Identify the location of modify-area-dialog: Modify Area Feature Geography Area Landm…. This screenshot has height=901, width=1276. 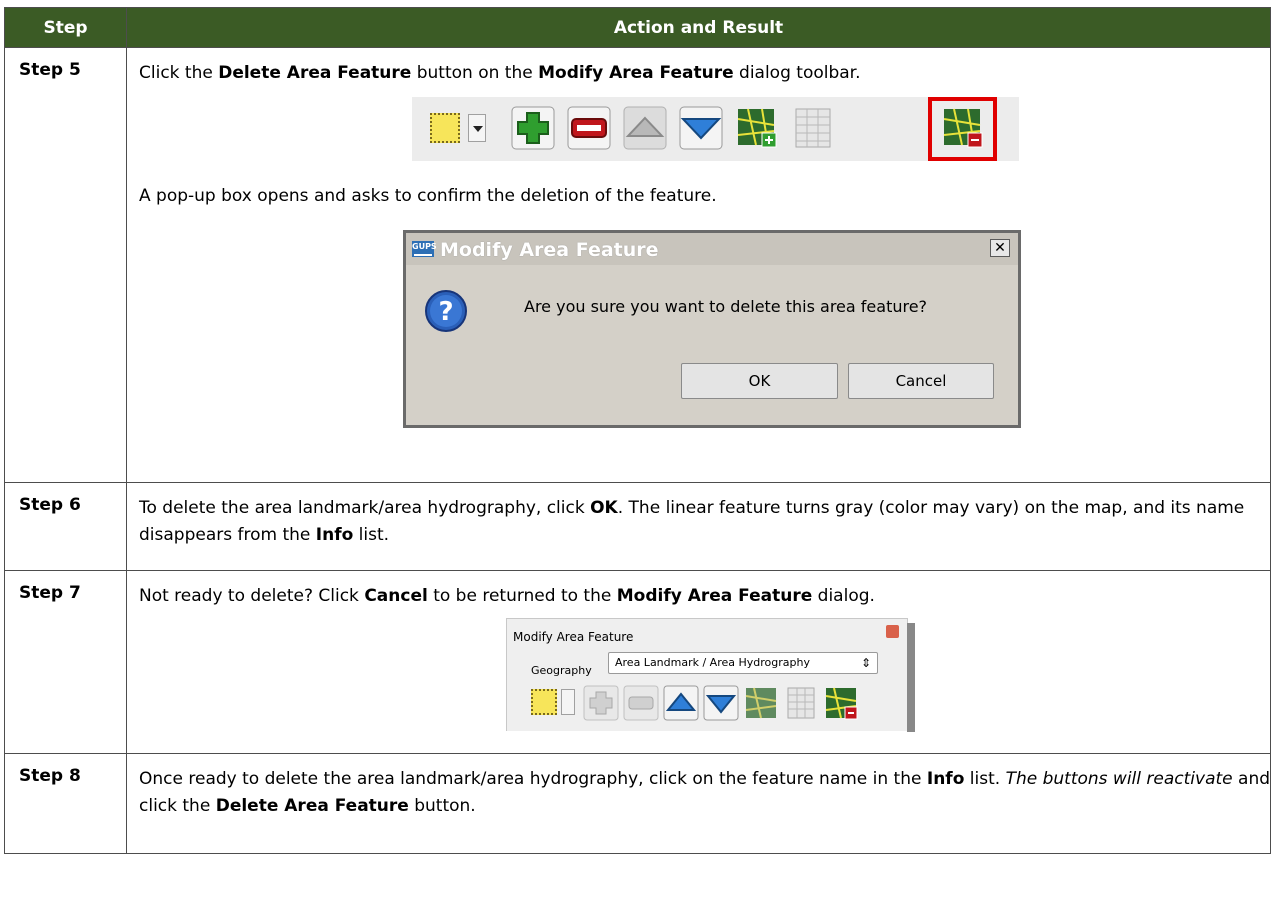
(710, 675).